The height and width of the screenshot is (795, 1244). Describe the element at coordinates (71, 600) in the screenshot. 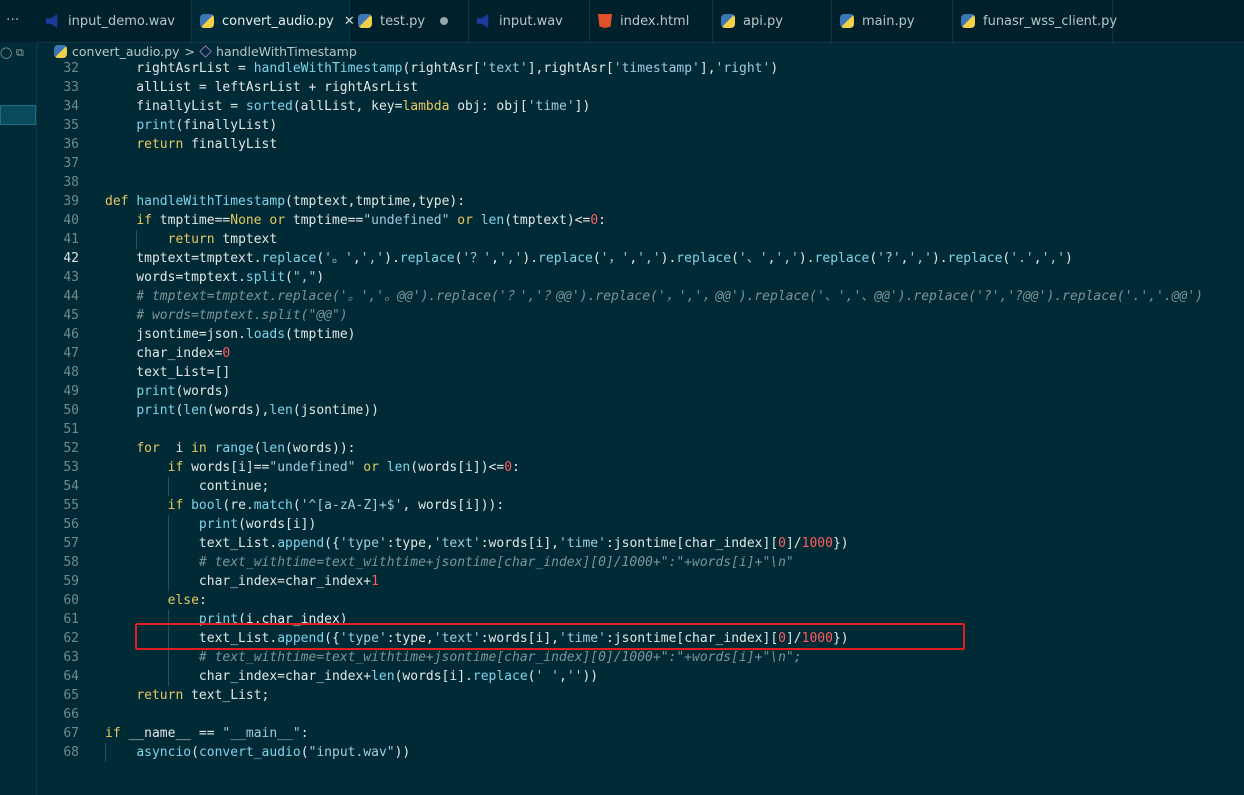

I see `line-number: 60` at that location.